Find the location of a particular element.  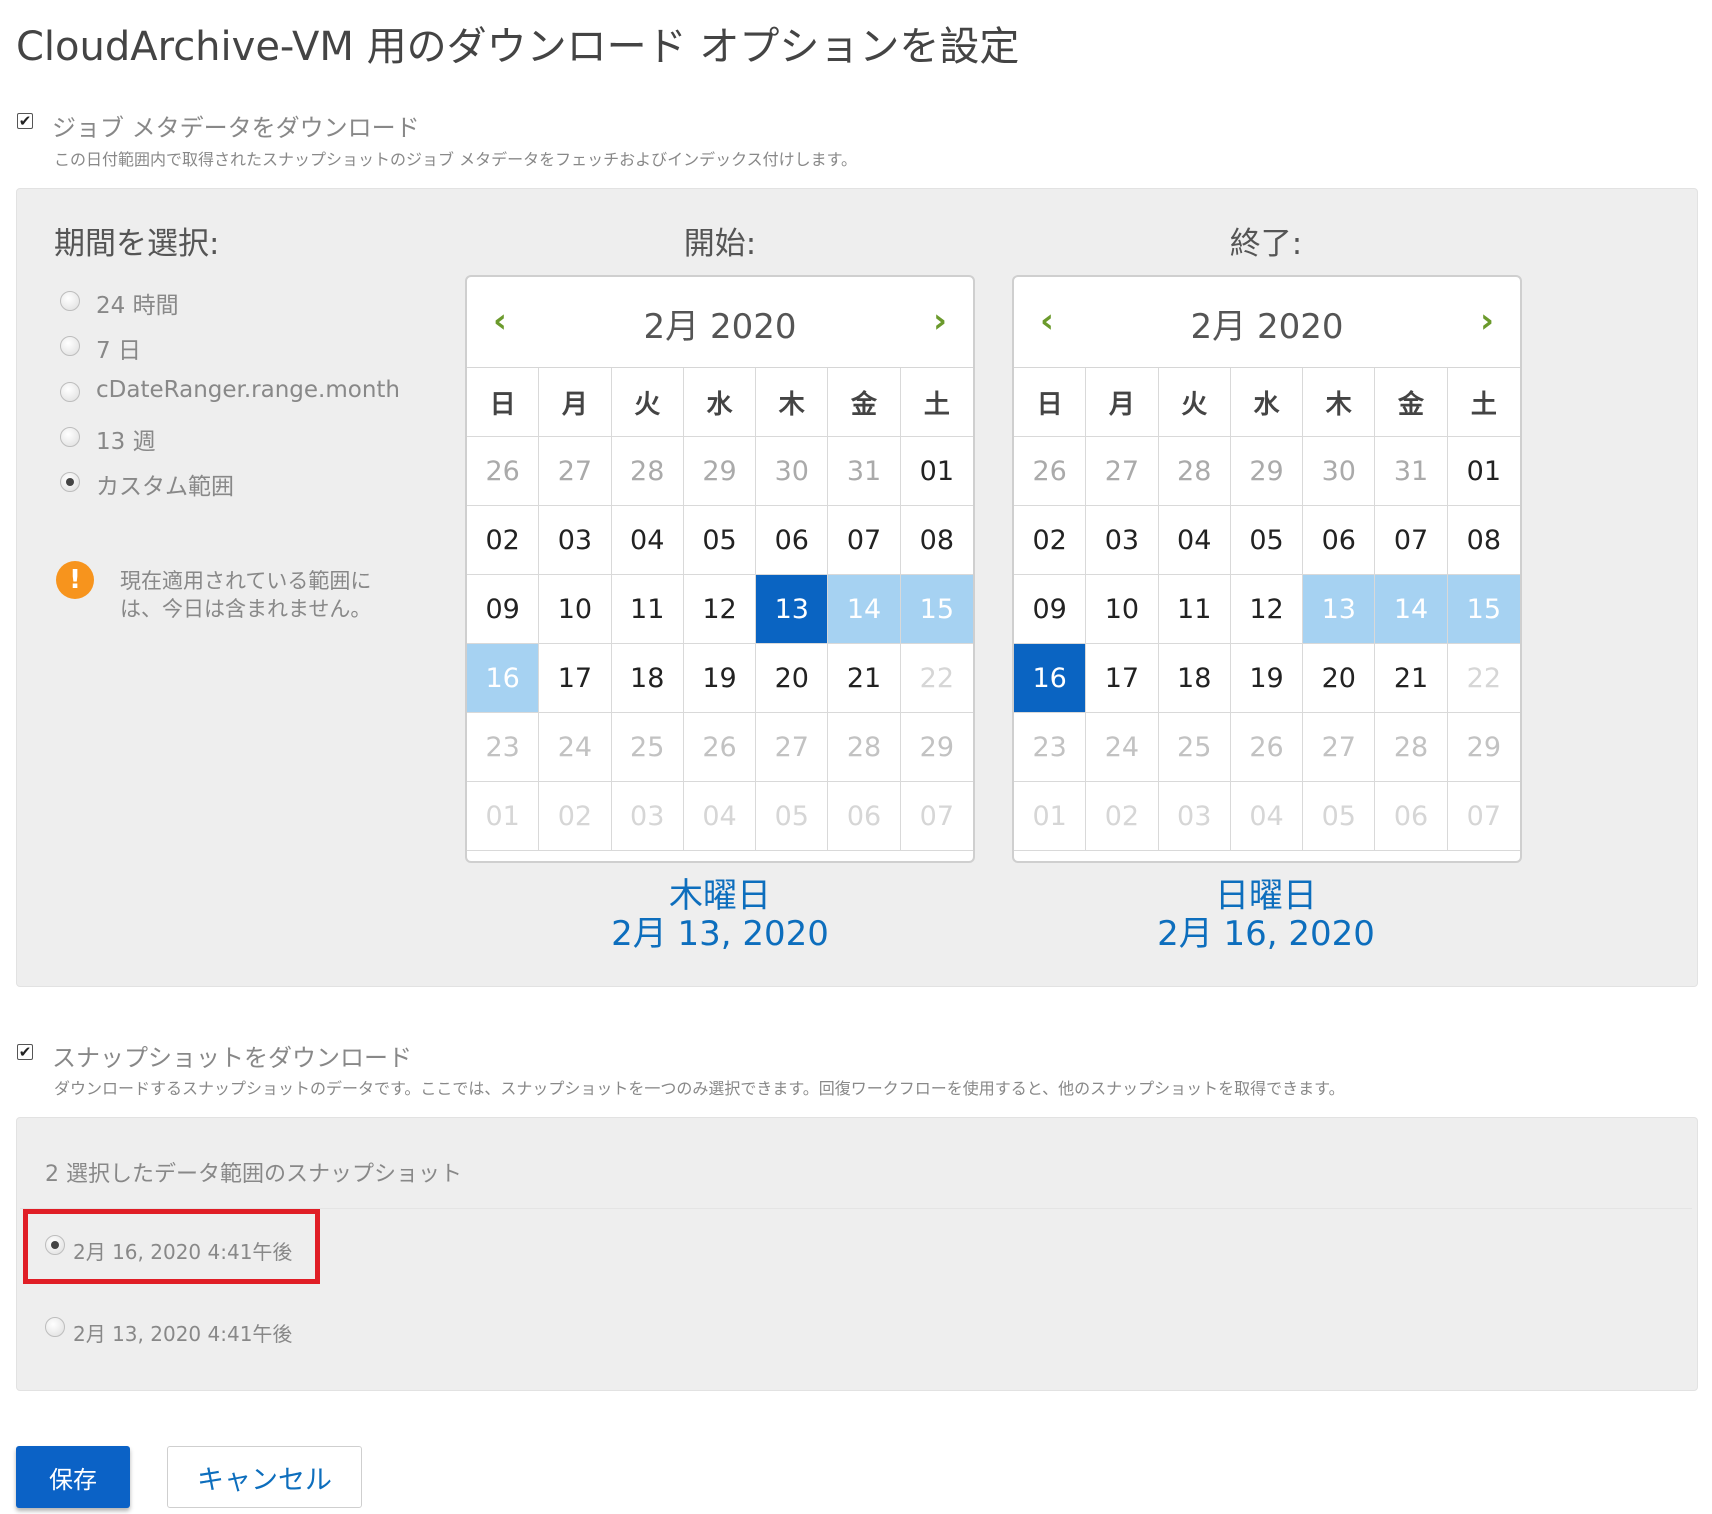

radio-custom-range is located at coordinates (70, 482).